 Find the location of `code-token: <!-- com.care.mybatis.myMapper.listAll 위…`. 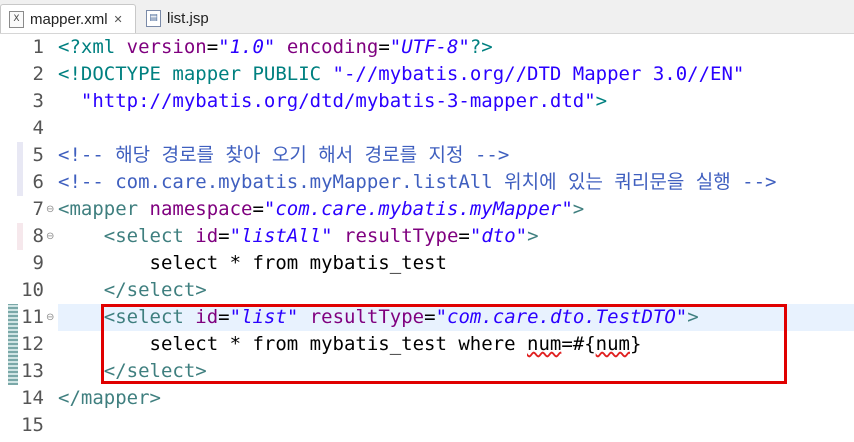

code-token: <!-- com.care.mybatis.myMapper.listAll 위… is located at coordinates (417, 182).